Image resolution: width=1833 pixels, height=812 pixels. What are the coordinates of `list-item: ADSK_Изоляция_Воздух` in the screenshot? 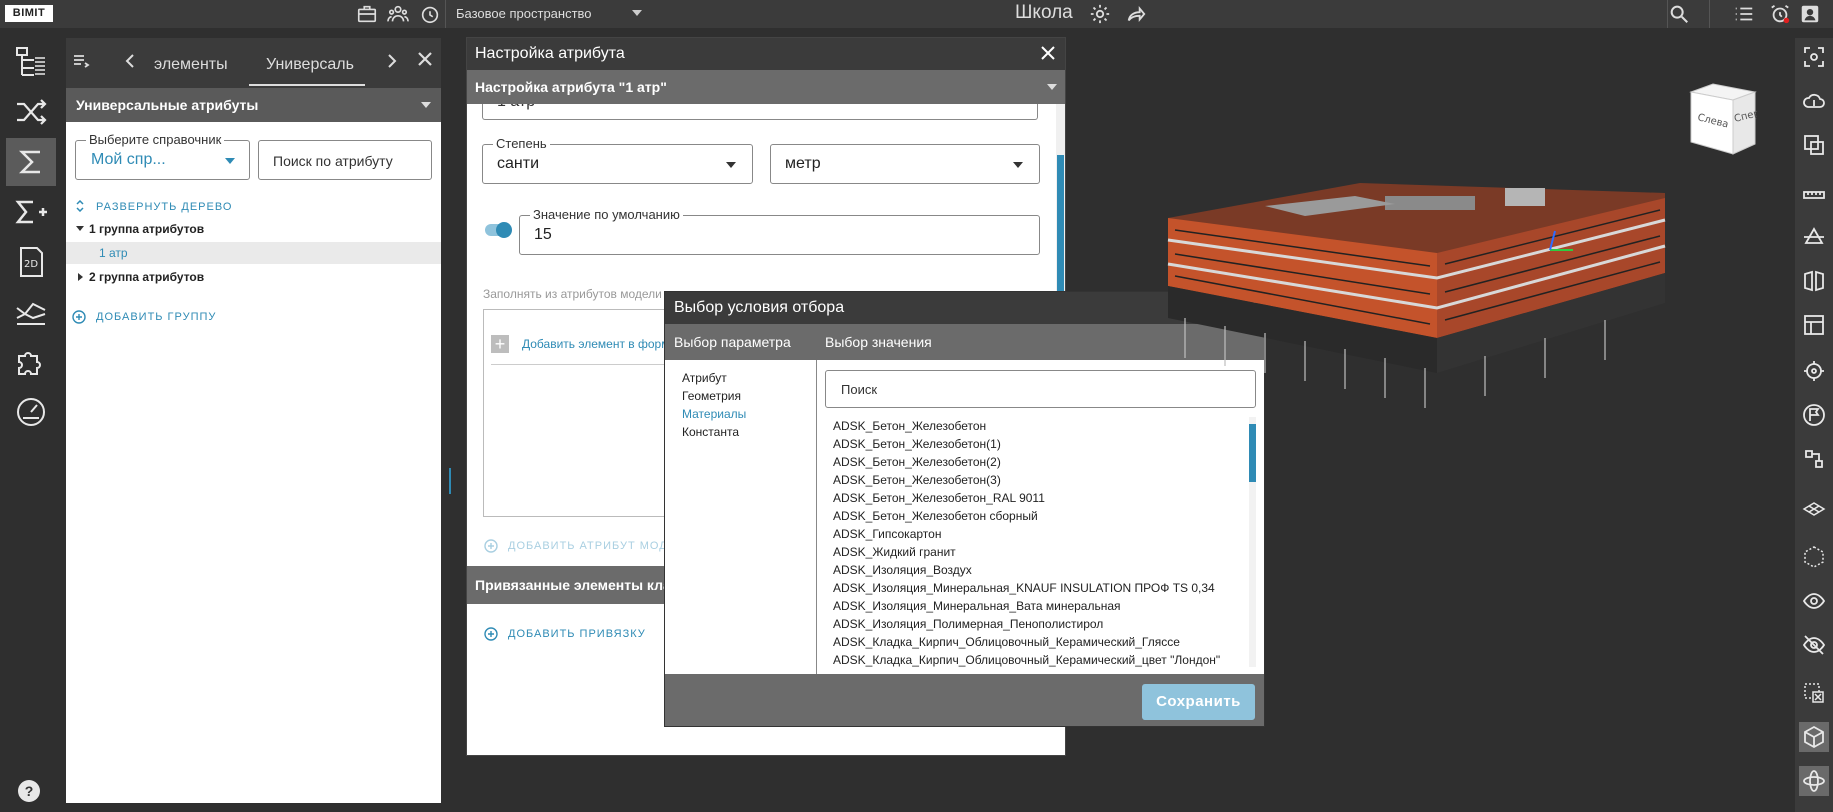 It's located at (902, 570).